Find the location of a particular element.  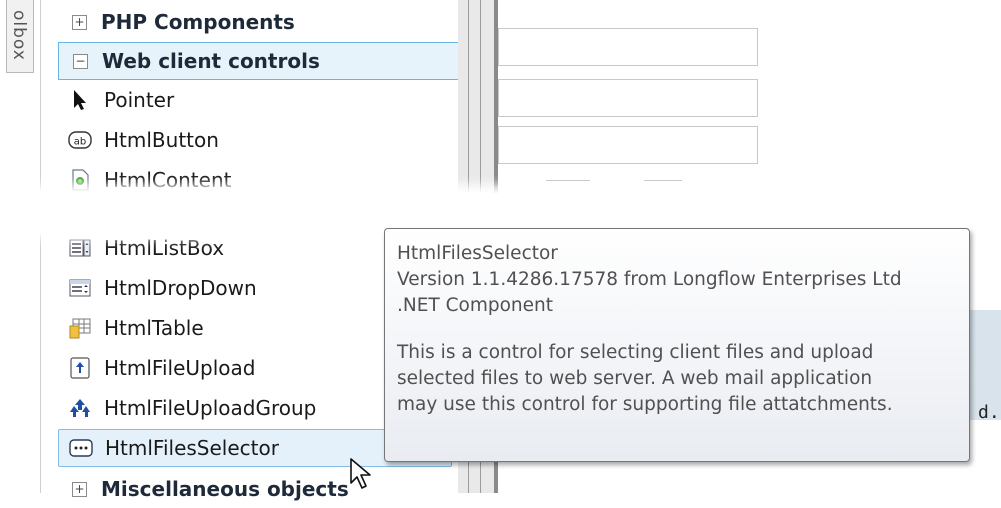

toolbox-side-tab: olbox is located at coordinates (20, 246).